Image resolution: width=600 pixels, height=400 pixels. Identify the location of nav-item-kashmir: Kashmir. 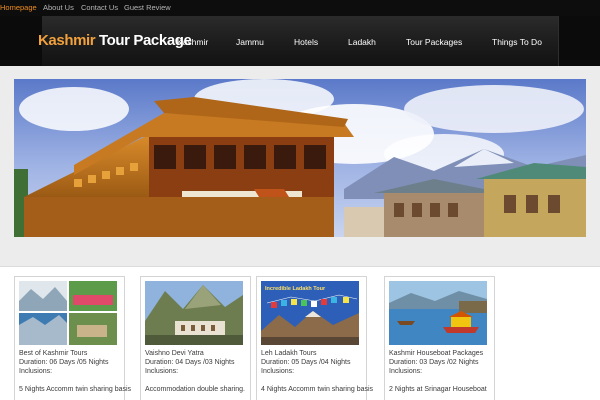
(192, 42).